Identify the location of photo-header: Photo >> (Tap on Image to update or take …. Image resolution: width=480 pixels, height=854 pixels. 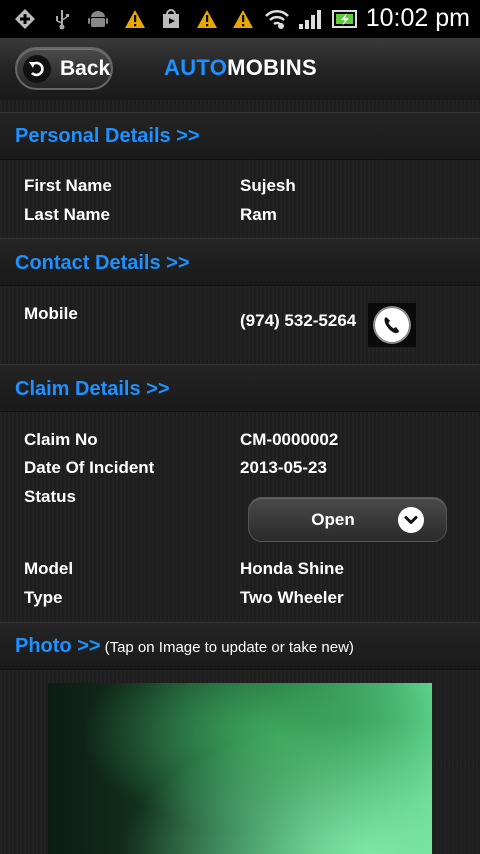
(240, 646).